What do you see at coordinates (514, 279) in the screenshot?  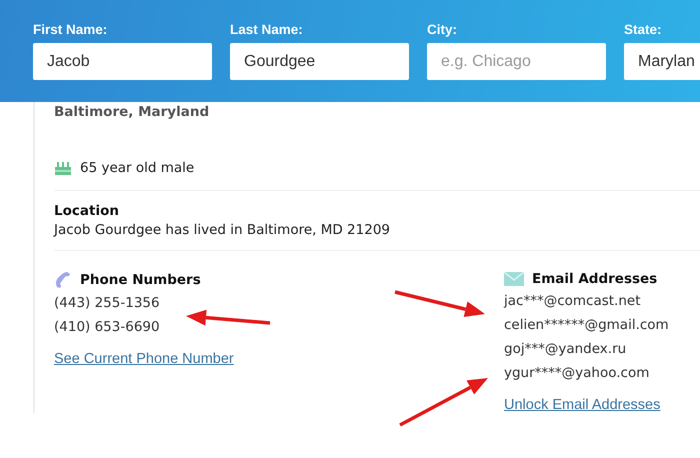 I see `envelope-icon` at bounding box center [514, 279].